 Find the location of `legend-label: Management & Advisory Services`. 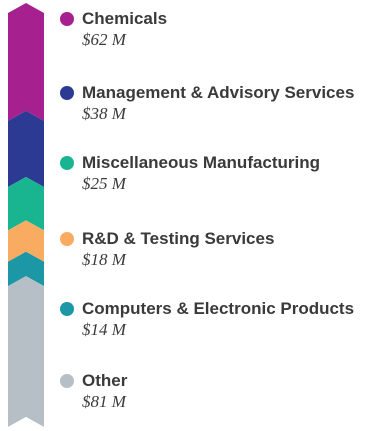

legend-label: Management & Advisory Services is located at coordinates (218, 92).